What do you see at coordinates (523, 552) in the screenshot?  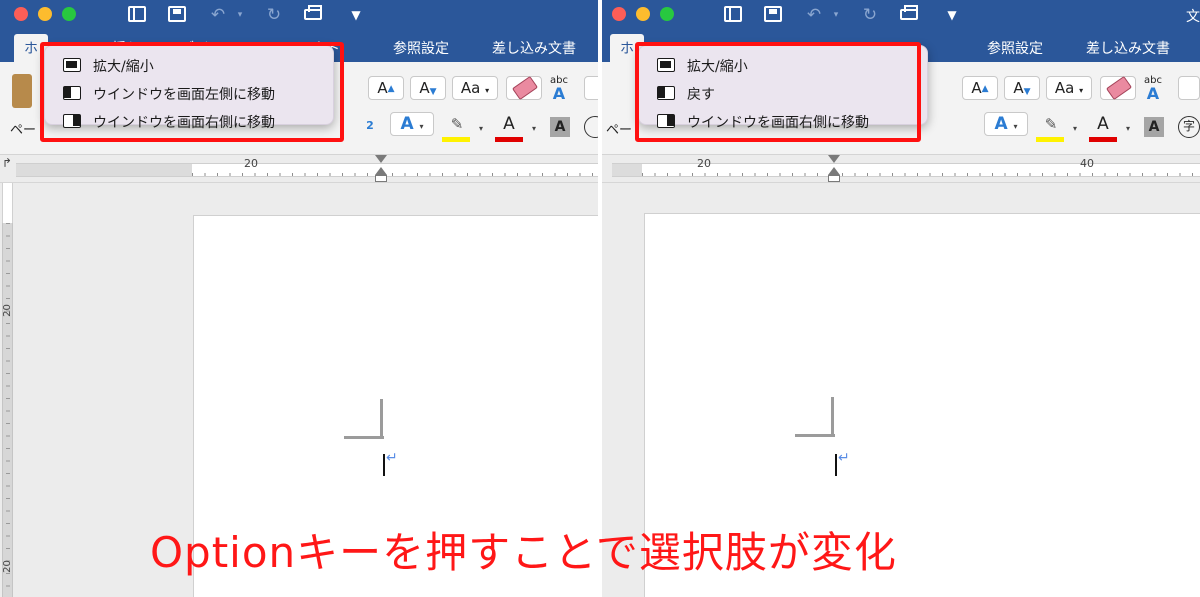 I see `caption-text: Optionキーを押すことで選択肢が変化` at bounding box center [523, 552].